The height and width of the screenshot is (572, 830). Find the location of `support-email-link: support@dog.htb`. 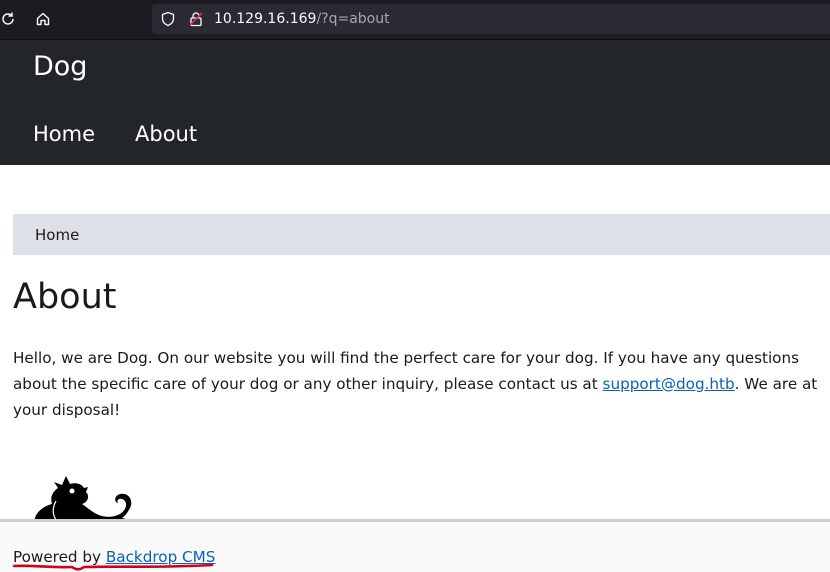

support-email-link: support@dog.htb is located at coordinates (669, 384).